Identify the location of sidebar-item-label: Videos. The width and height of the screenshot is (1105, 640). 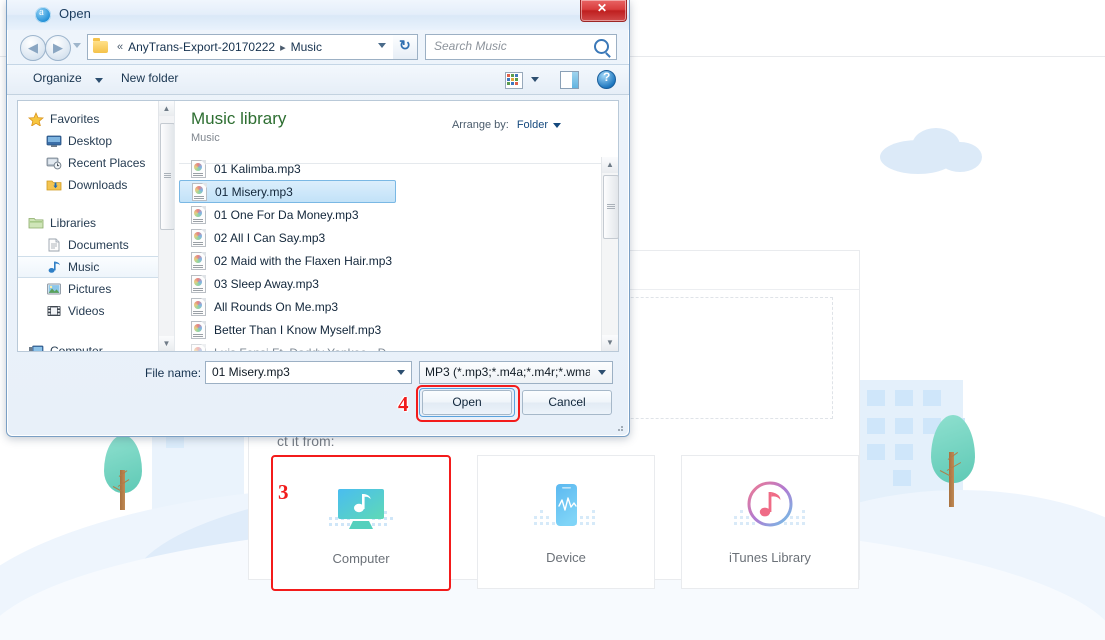
(86, 311).